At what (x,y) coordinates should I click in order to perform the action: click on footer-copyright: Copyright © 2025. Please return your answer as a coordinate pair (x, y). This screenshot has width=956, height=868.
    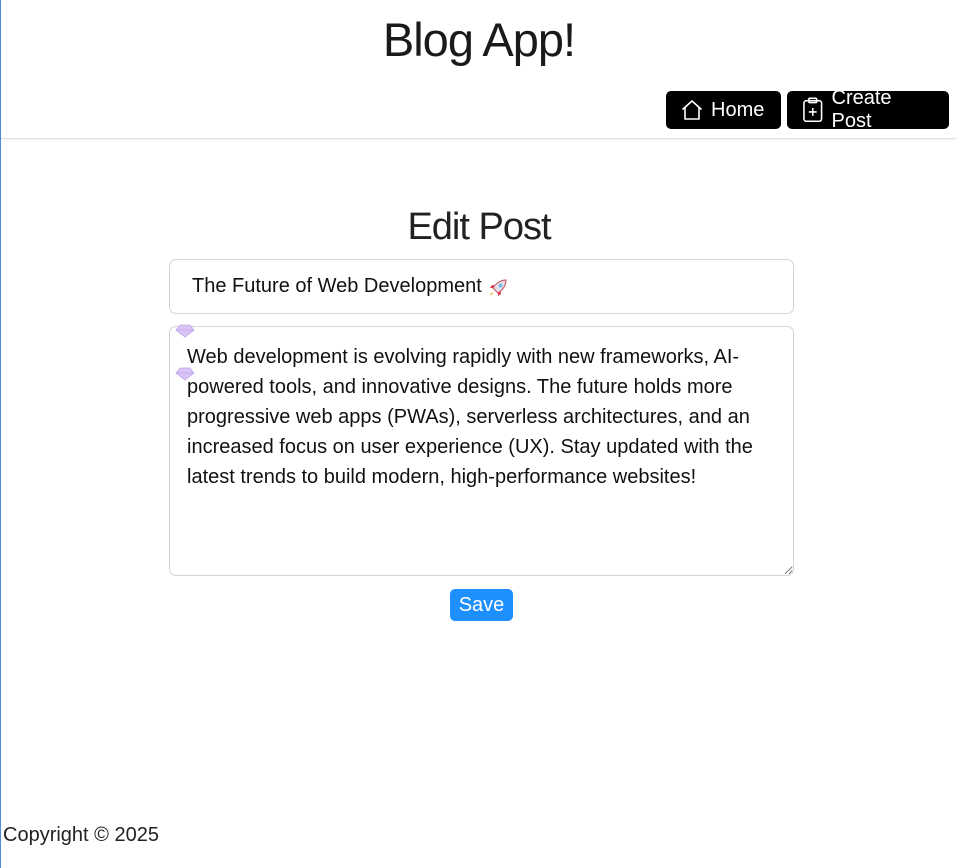
    Looking at the image, I should click on (81, 835).